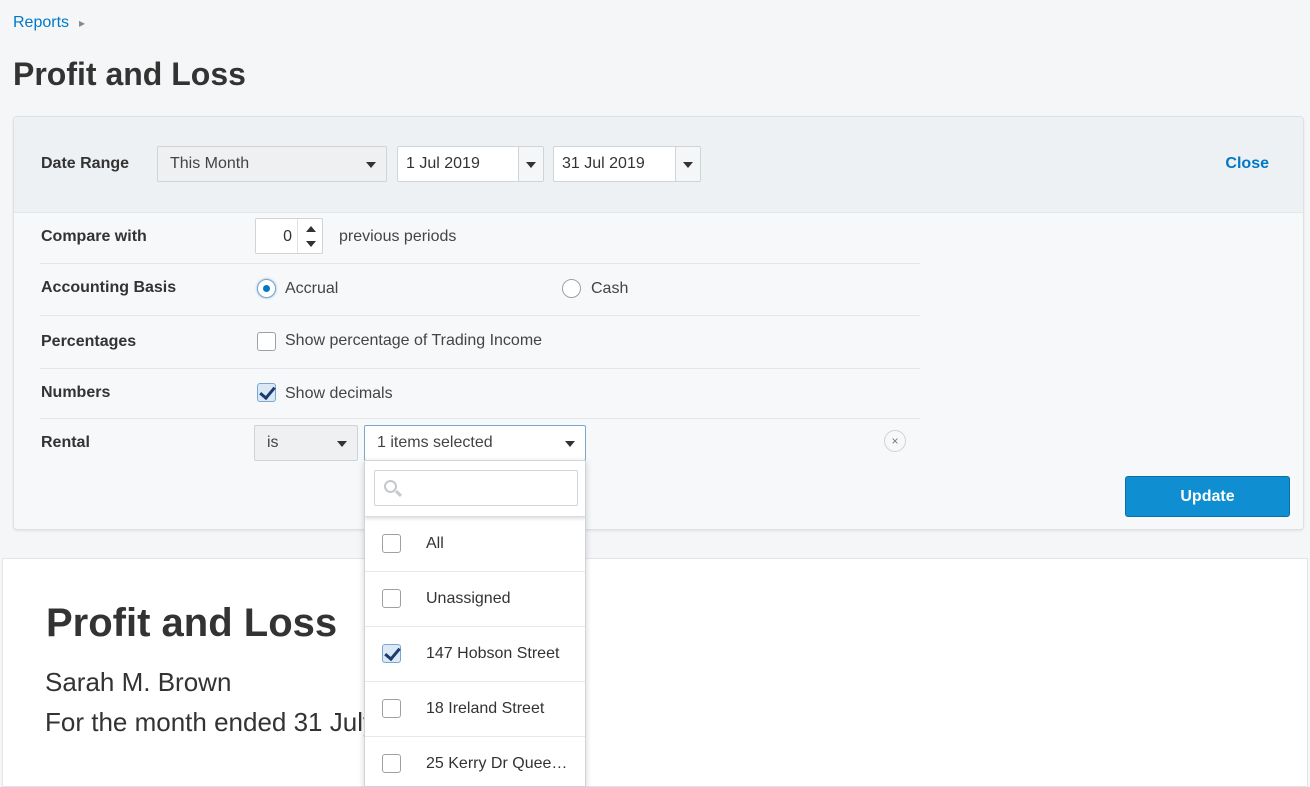 Image resolution: width=1310 pixels, height=787 pixels. I want to click on cash-radio, so click(571, 288).